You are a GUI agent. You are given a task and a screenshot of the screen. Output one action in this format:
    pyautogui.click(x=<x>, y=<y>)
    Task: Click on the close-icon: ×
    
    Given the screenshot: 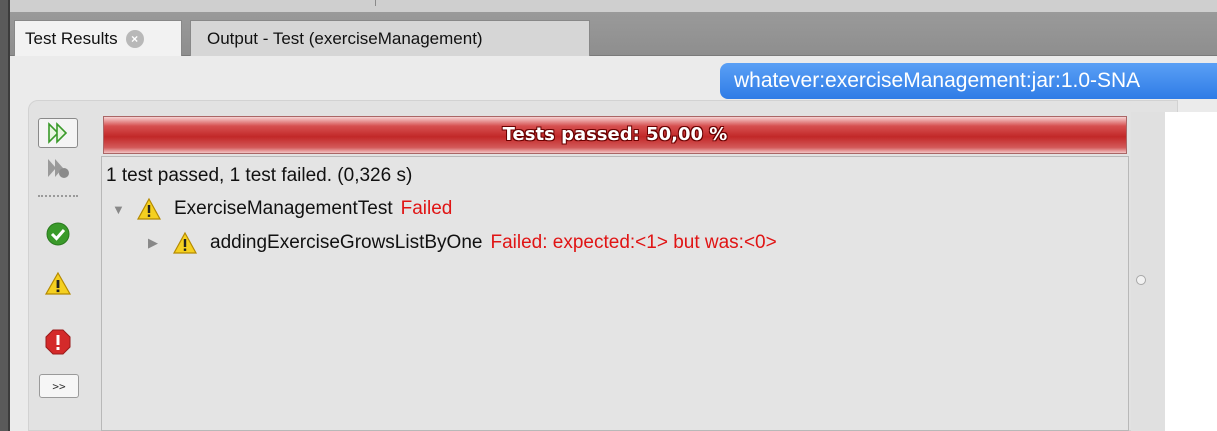 What is the action you would take?
    pyautogui.click(x=134, y=38)
    